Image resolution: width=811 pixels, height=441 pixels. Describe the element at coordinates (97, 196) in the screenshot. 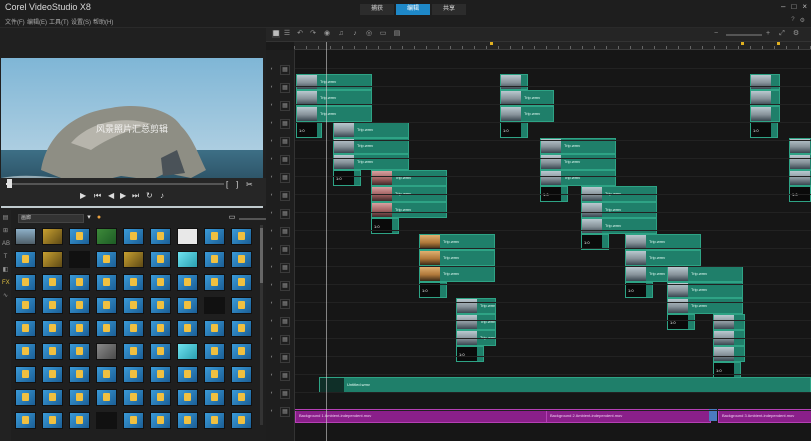

I see `home-icon: ⏮` at that location.